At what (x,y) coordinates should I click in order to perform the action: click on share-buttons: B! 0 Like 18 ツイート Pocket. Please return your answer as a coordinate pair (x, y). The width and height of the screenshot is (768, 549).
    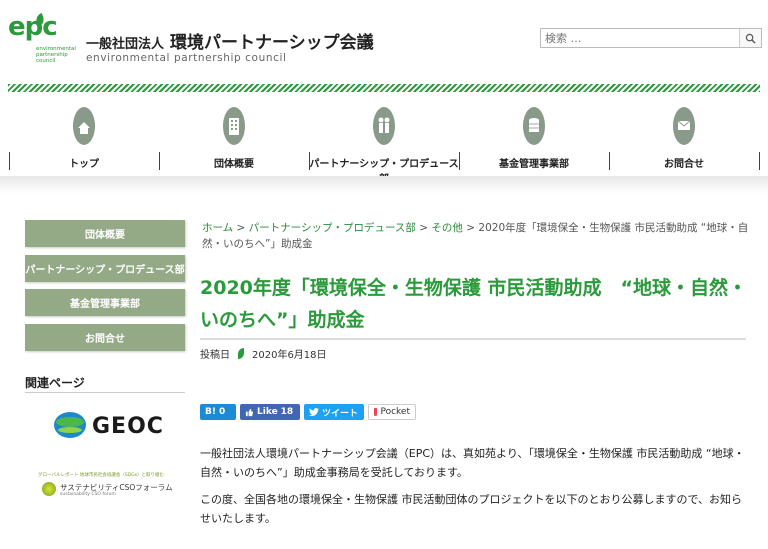
    Looking at the image, I should click on (308, 412).